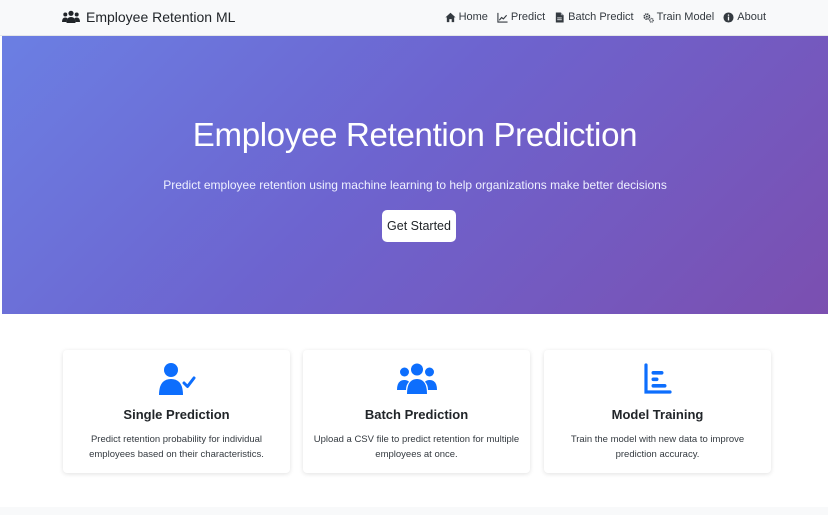 This screenshot has width=828, height=515. I want to click on nav-link-label: Batch Predict, so click(601, 17).